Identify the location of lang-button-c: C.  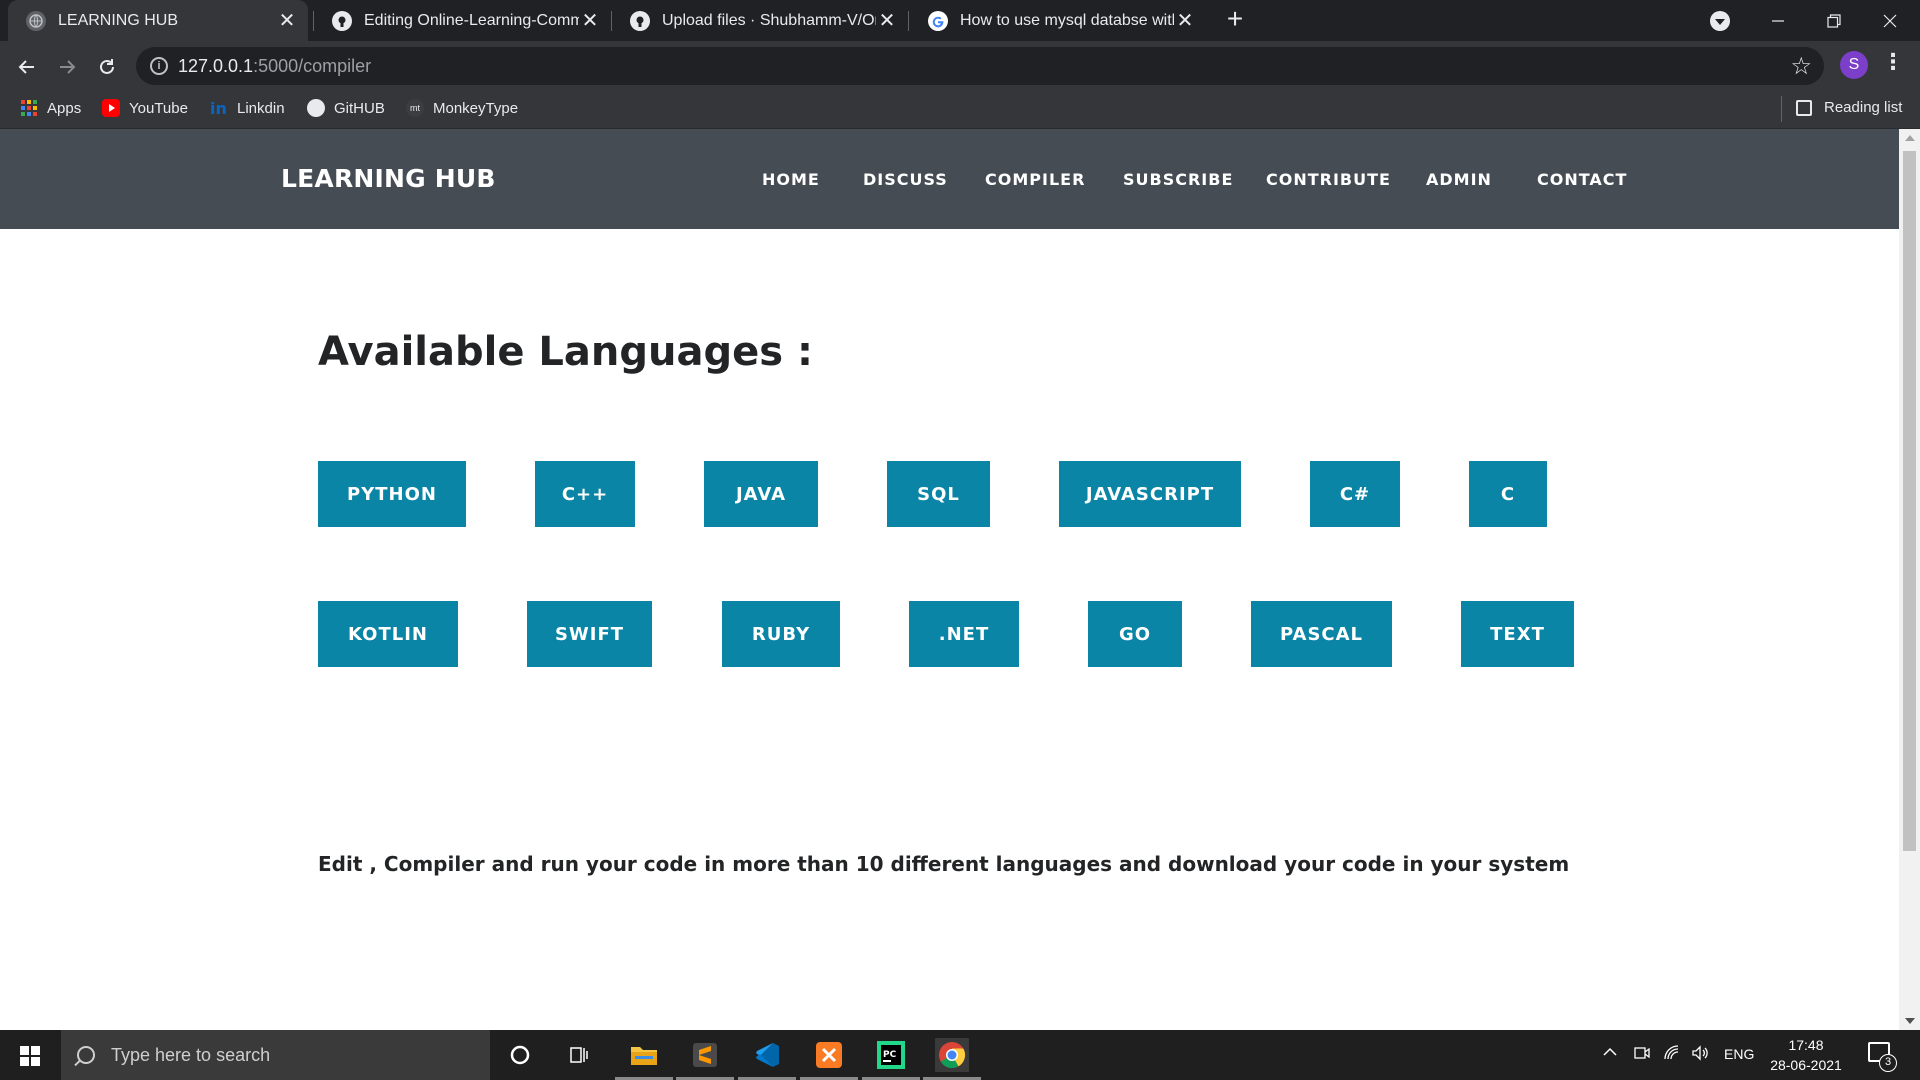
(1508, 494).